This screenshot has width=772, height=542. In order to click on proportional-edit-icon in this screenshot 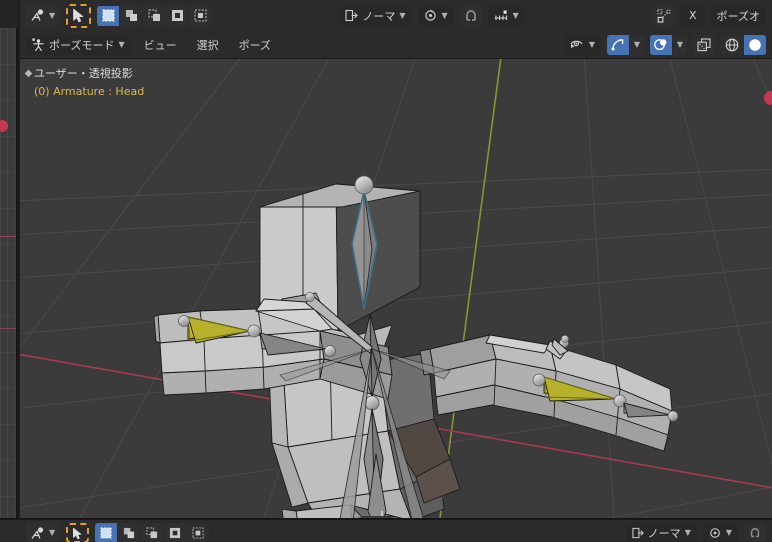, I will do `click(663, 15)`.